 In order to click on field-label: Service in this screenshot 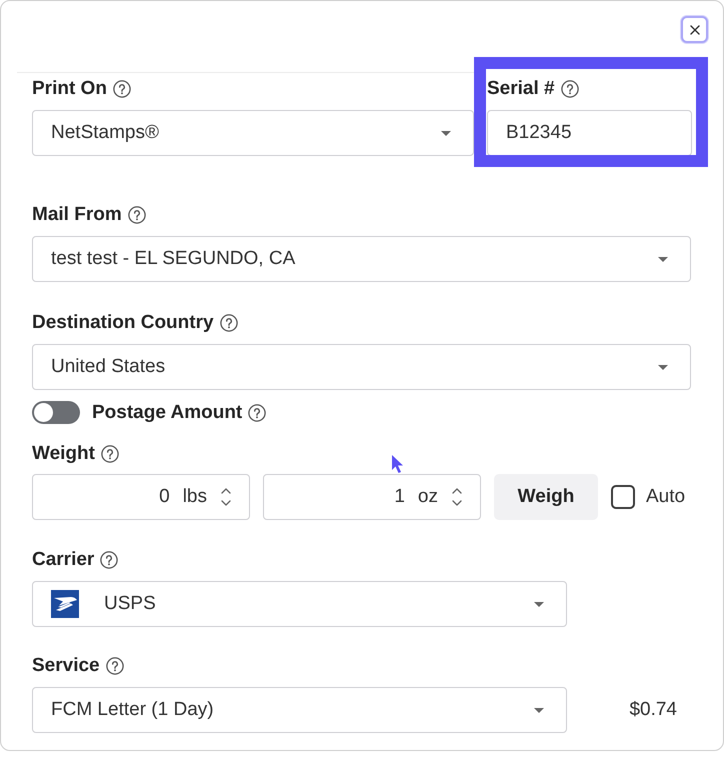, I will do `click(66, 666)`.